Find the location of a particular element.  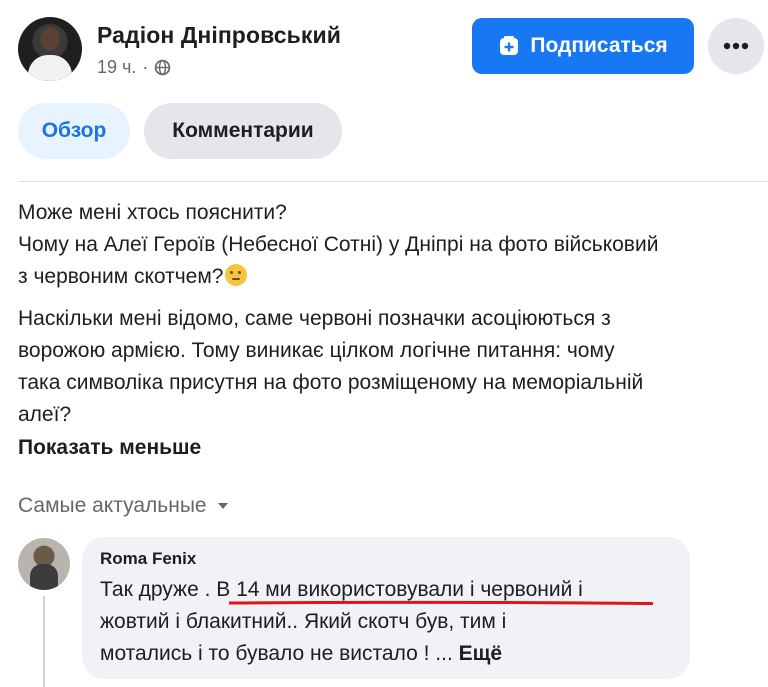

comment-text-start: Так друже . is located at coordinates (158, 589).